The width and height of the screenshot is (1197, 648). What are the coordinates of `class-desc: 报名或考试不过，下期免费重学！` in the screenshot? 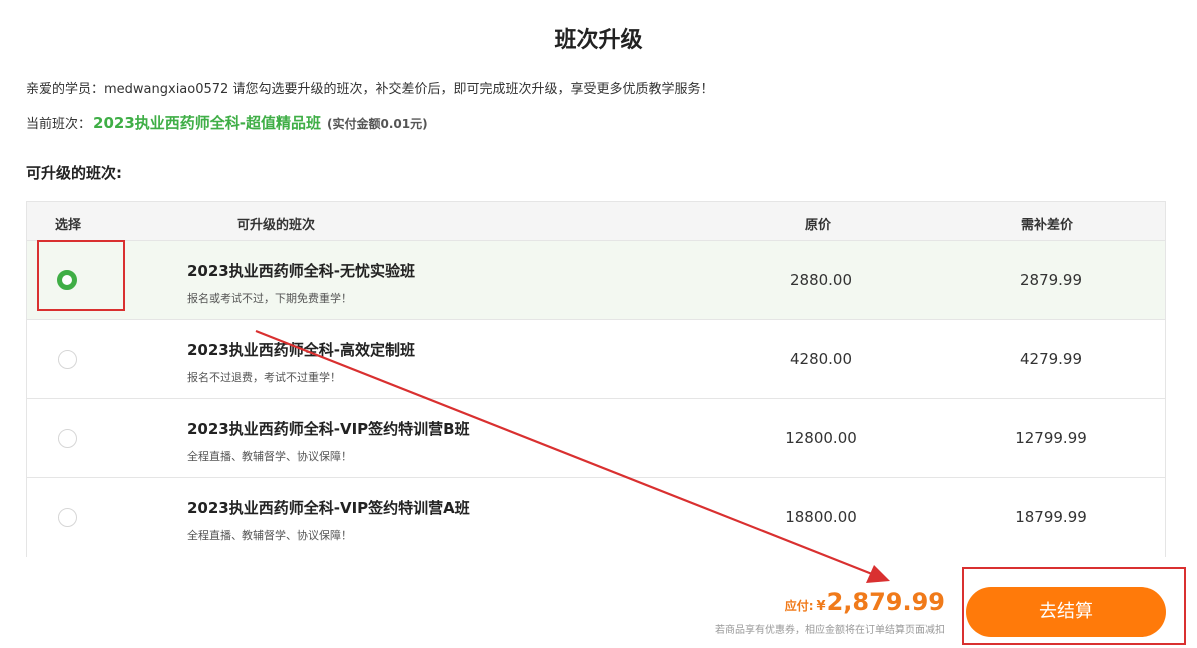 It's located at (269, 298).